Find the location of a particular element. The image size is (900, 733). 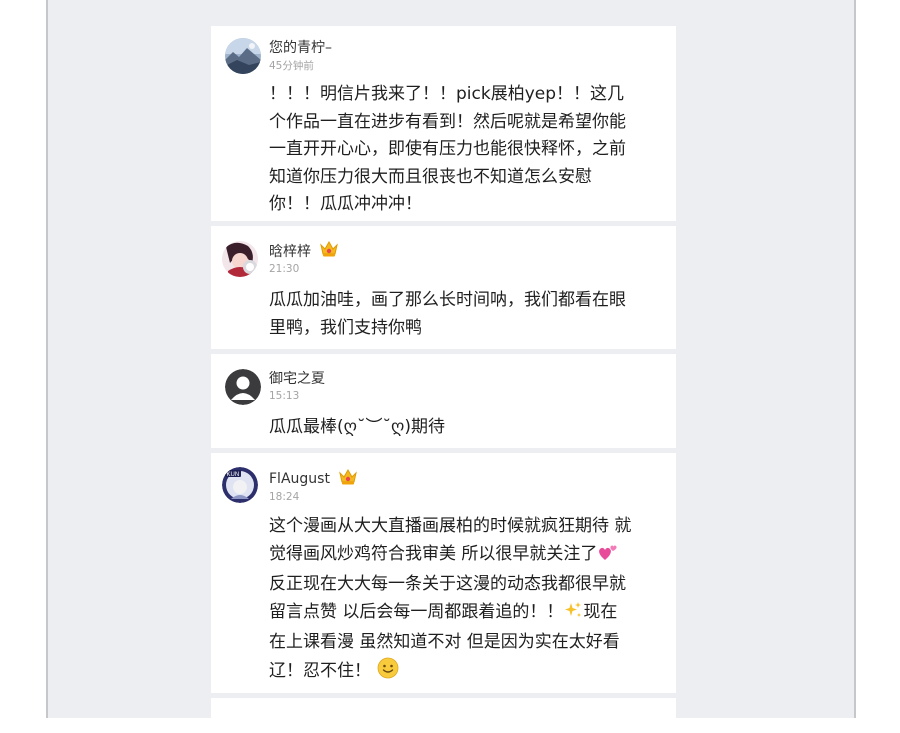

timestamp: 45分钟前 is located at coordinates (291, 66).